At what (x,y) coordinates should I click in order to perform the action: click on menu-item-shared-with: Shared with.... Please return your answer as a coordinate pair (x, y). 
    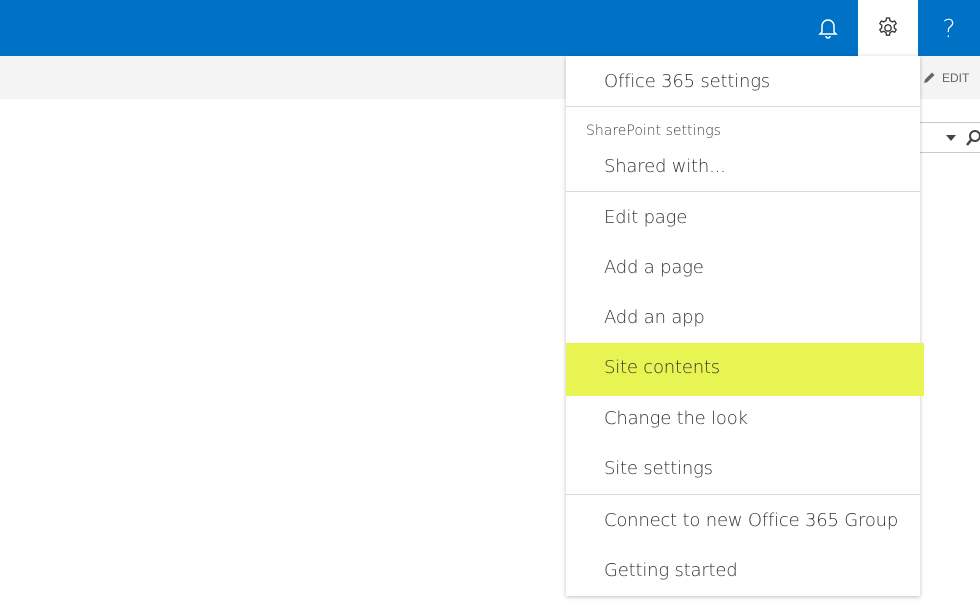
    Looking at the image, I should click on (665, 167).